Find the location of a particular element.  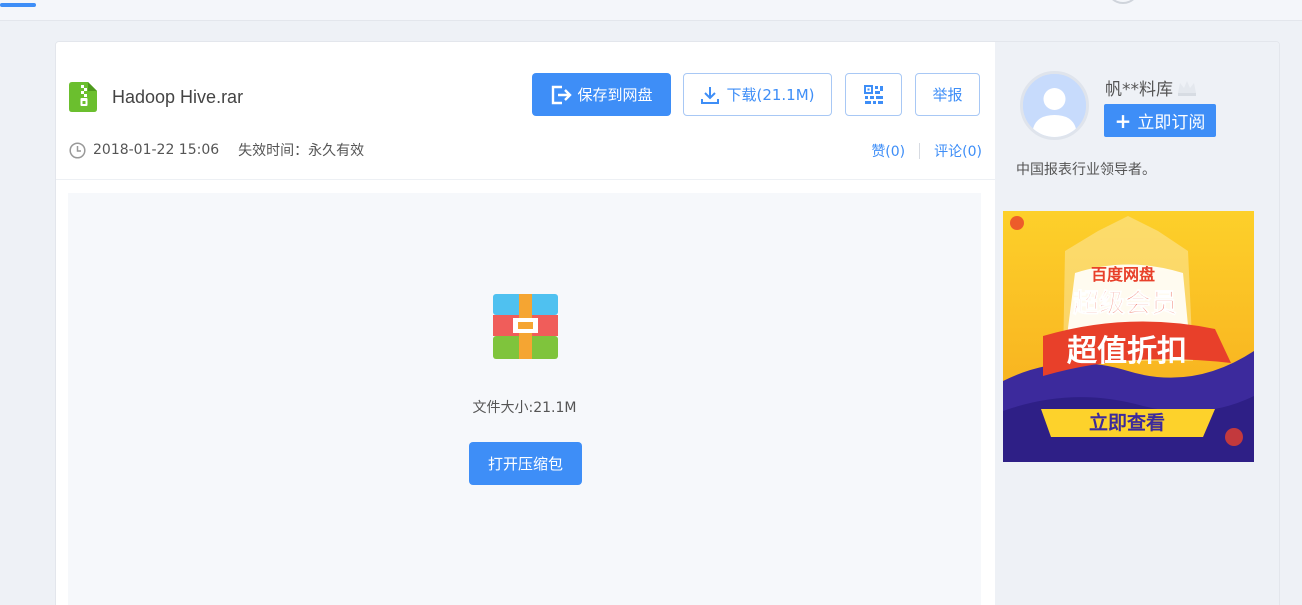

rar-archive-icon is located at coordinates (525, 326).